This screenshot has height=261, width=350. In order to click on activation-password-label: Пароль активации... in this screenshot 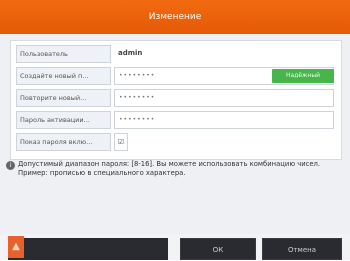, I will do `click(63, 120)`.